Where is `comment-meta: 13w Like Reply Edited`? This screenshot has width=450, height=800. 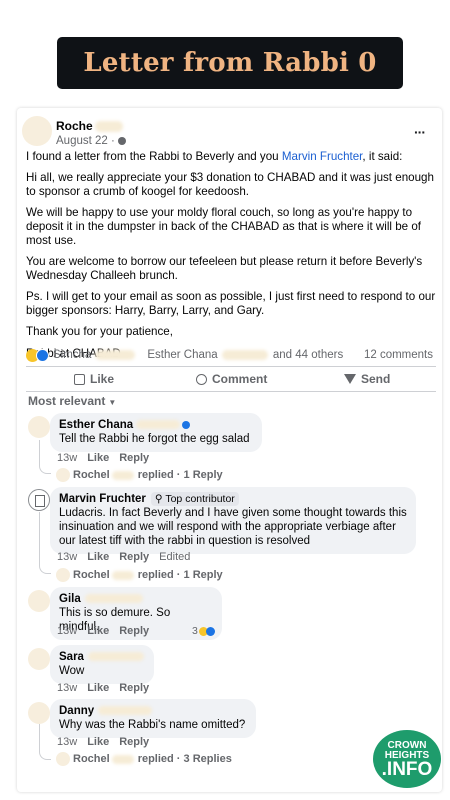 comment-meta: 13w Like Reply Edited is located at coordinates (124, 557).